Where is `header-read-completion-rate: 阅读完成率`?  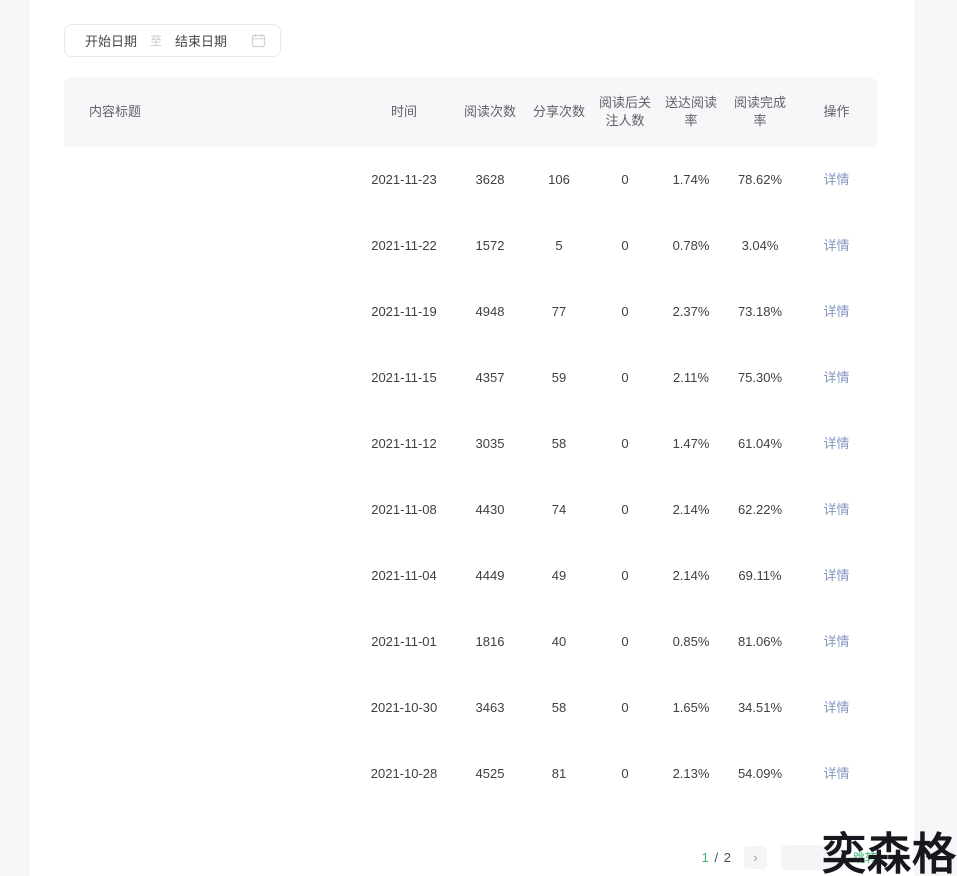
header-read-completion-rate: 阅读完成率 is located at coordinates (759, 111).